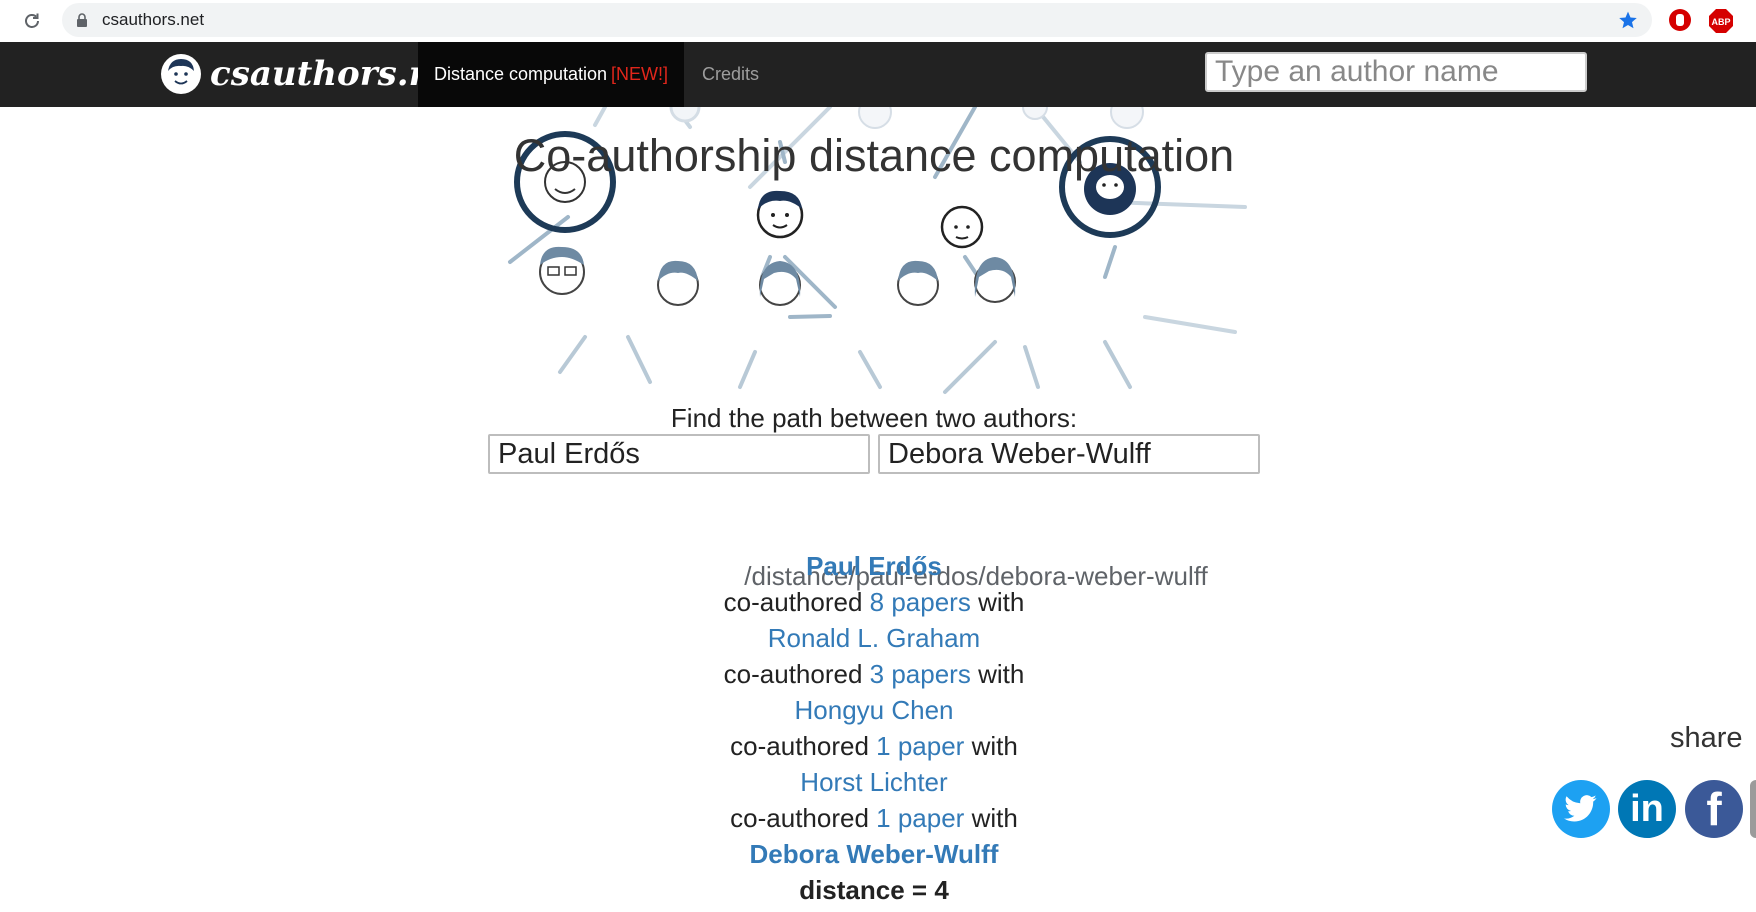  I want to click on author-a-input, so click(679, 454).